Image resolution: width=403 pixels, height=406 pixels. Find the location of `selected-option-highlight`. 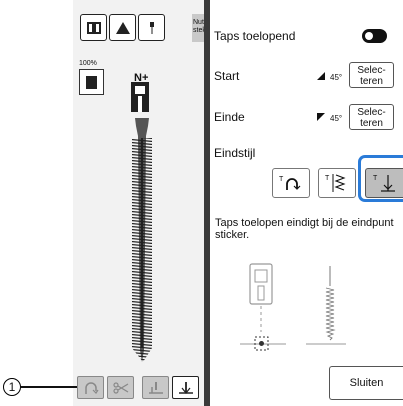

selected-option-highlight is located at coordinates (380, 178).